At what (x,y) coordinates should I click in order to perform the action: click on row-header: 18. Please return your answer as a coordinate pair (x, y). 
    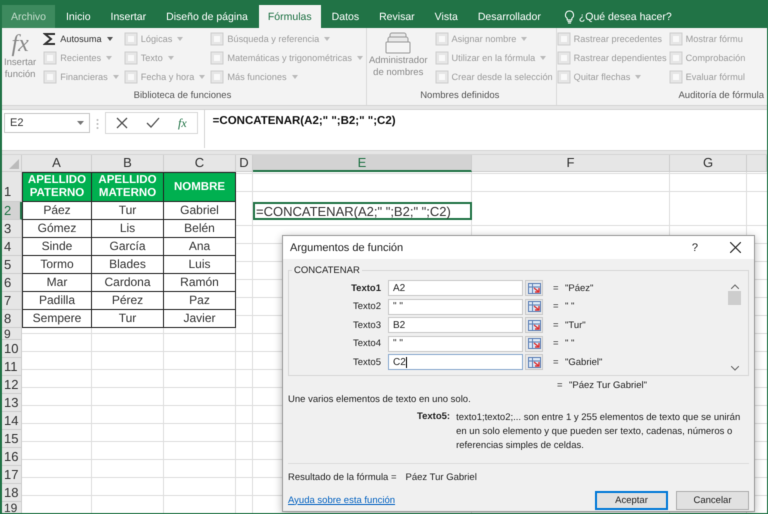
    Looking at the image, I should click on (12, 493).